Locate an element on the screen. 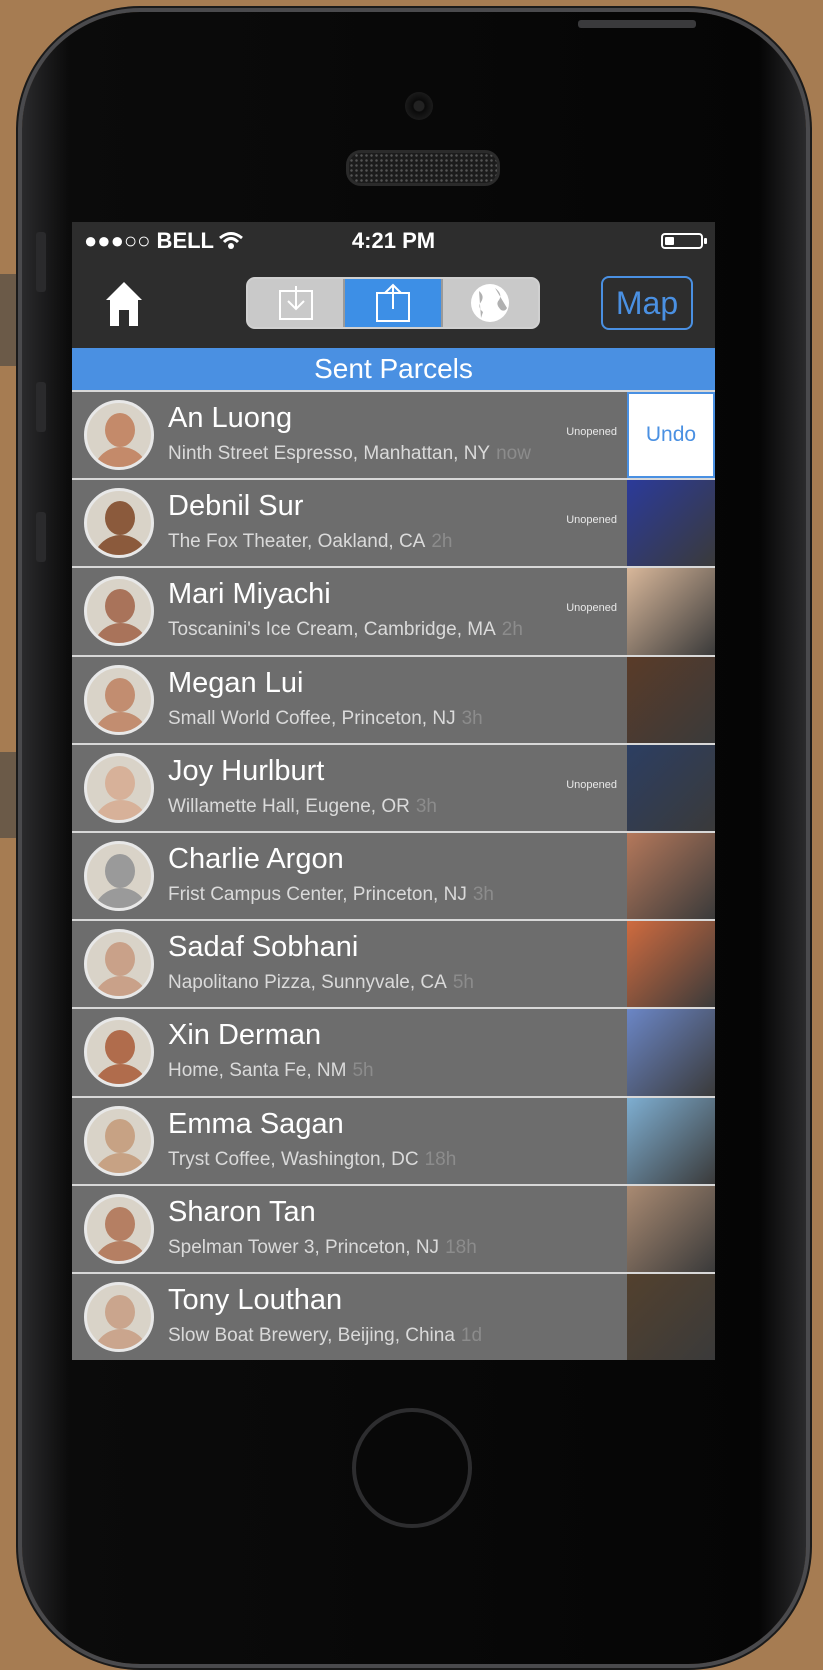  location-text: Frist Campus Center, Princeton, NJ is located at coordinates (317, 894).